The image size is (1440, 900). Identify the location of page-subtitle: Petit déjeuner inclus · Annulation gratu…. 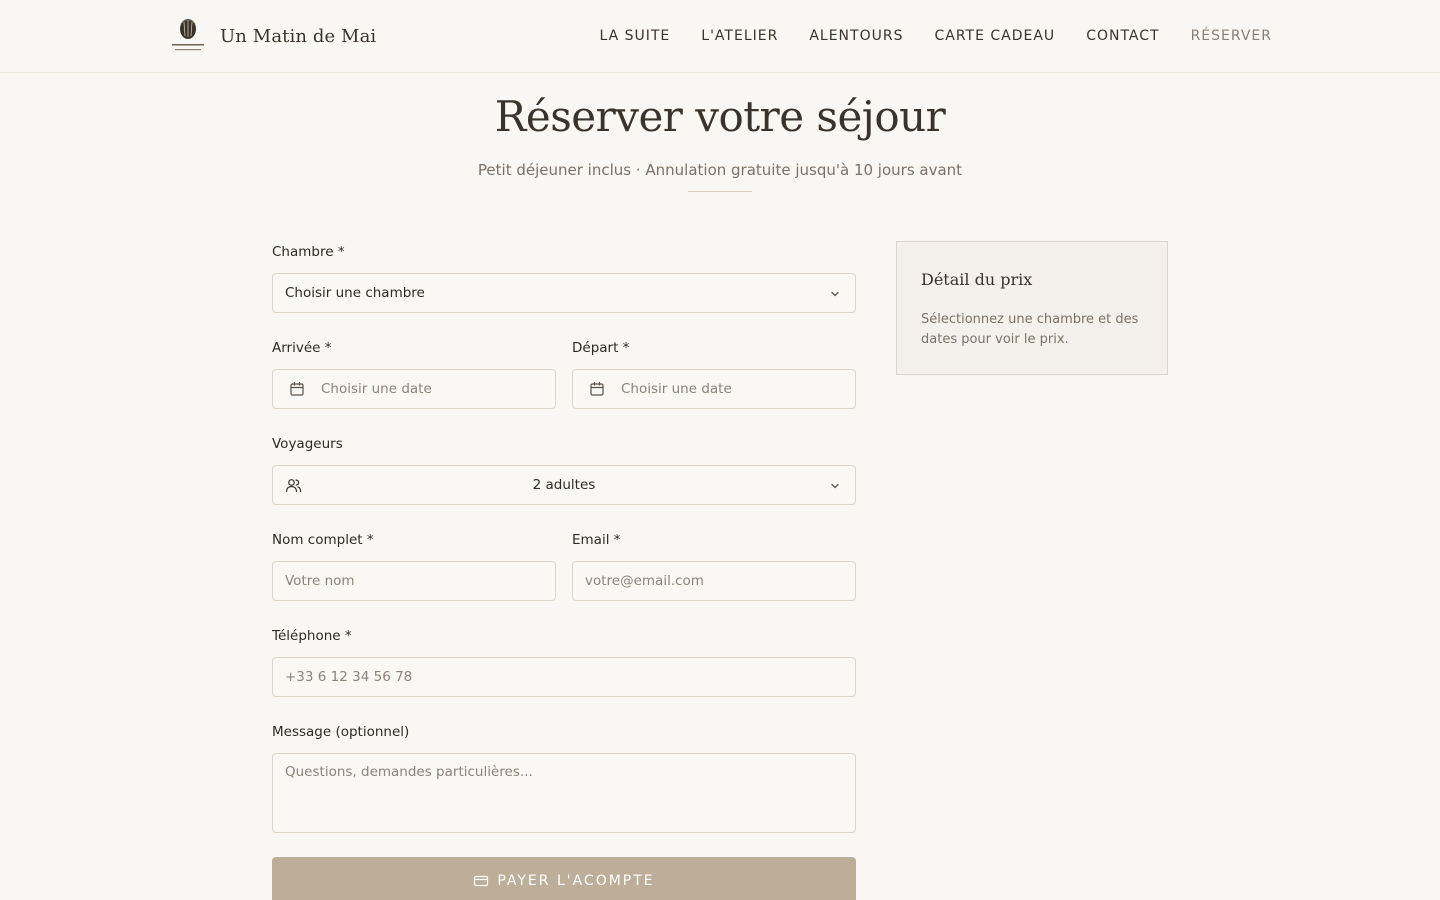
(720, 170).